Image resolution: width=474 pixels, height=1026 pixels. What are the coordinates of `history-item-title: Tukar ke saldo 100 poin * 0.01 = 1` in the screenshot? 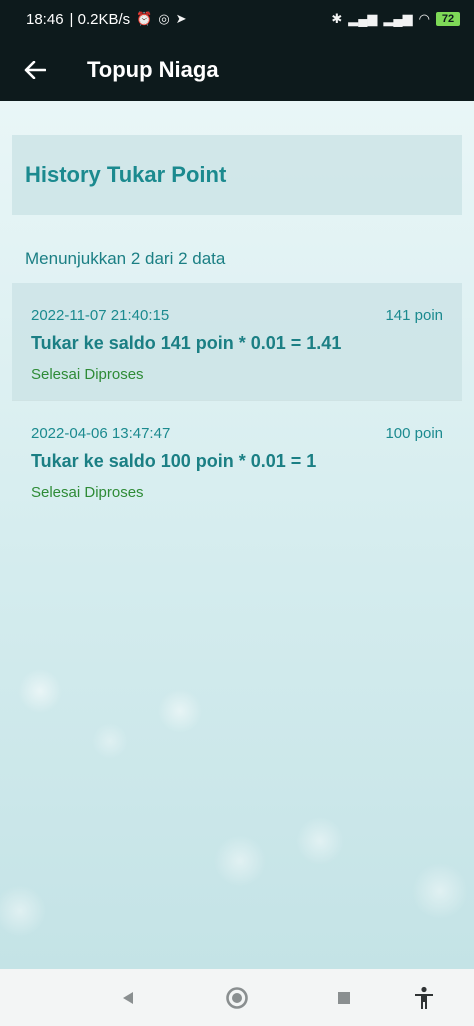 It's located at (174, 461).